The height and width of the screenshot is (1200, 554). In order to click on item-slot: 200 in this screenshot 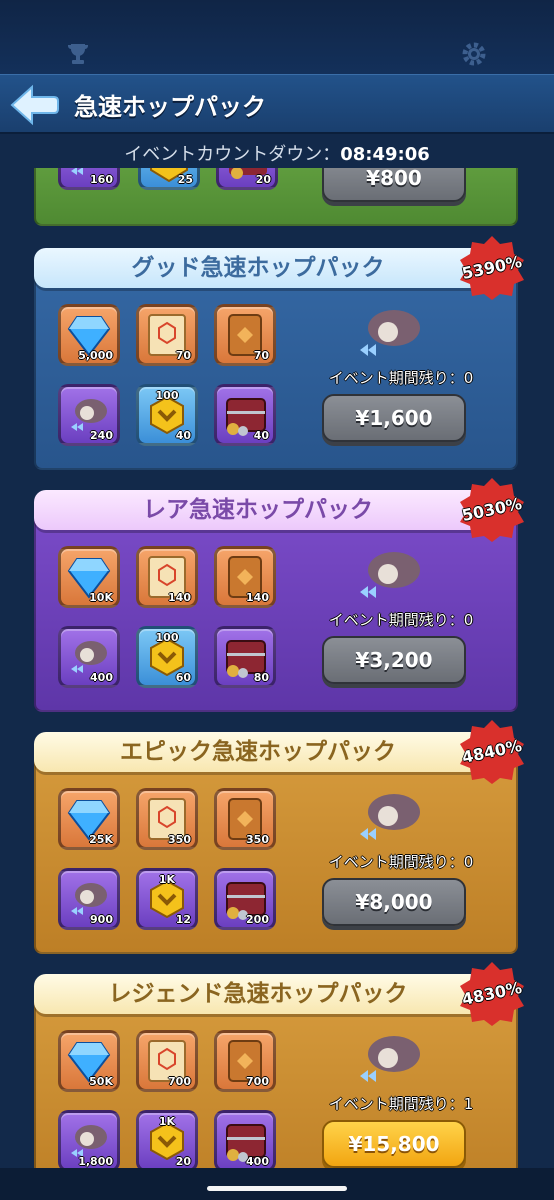, I will do `click(245, 899)`.